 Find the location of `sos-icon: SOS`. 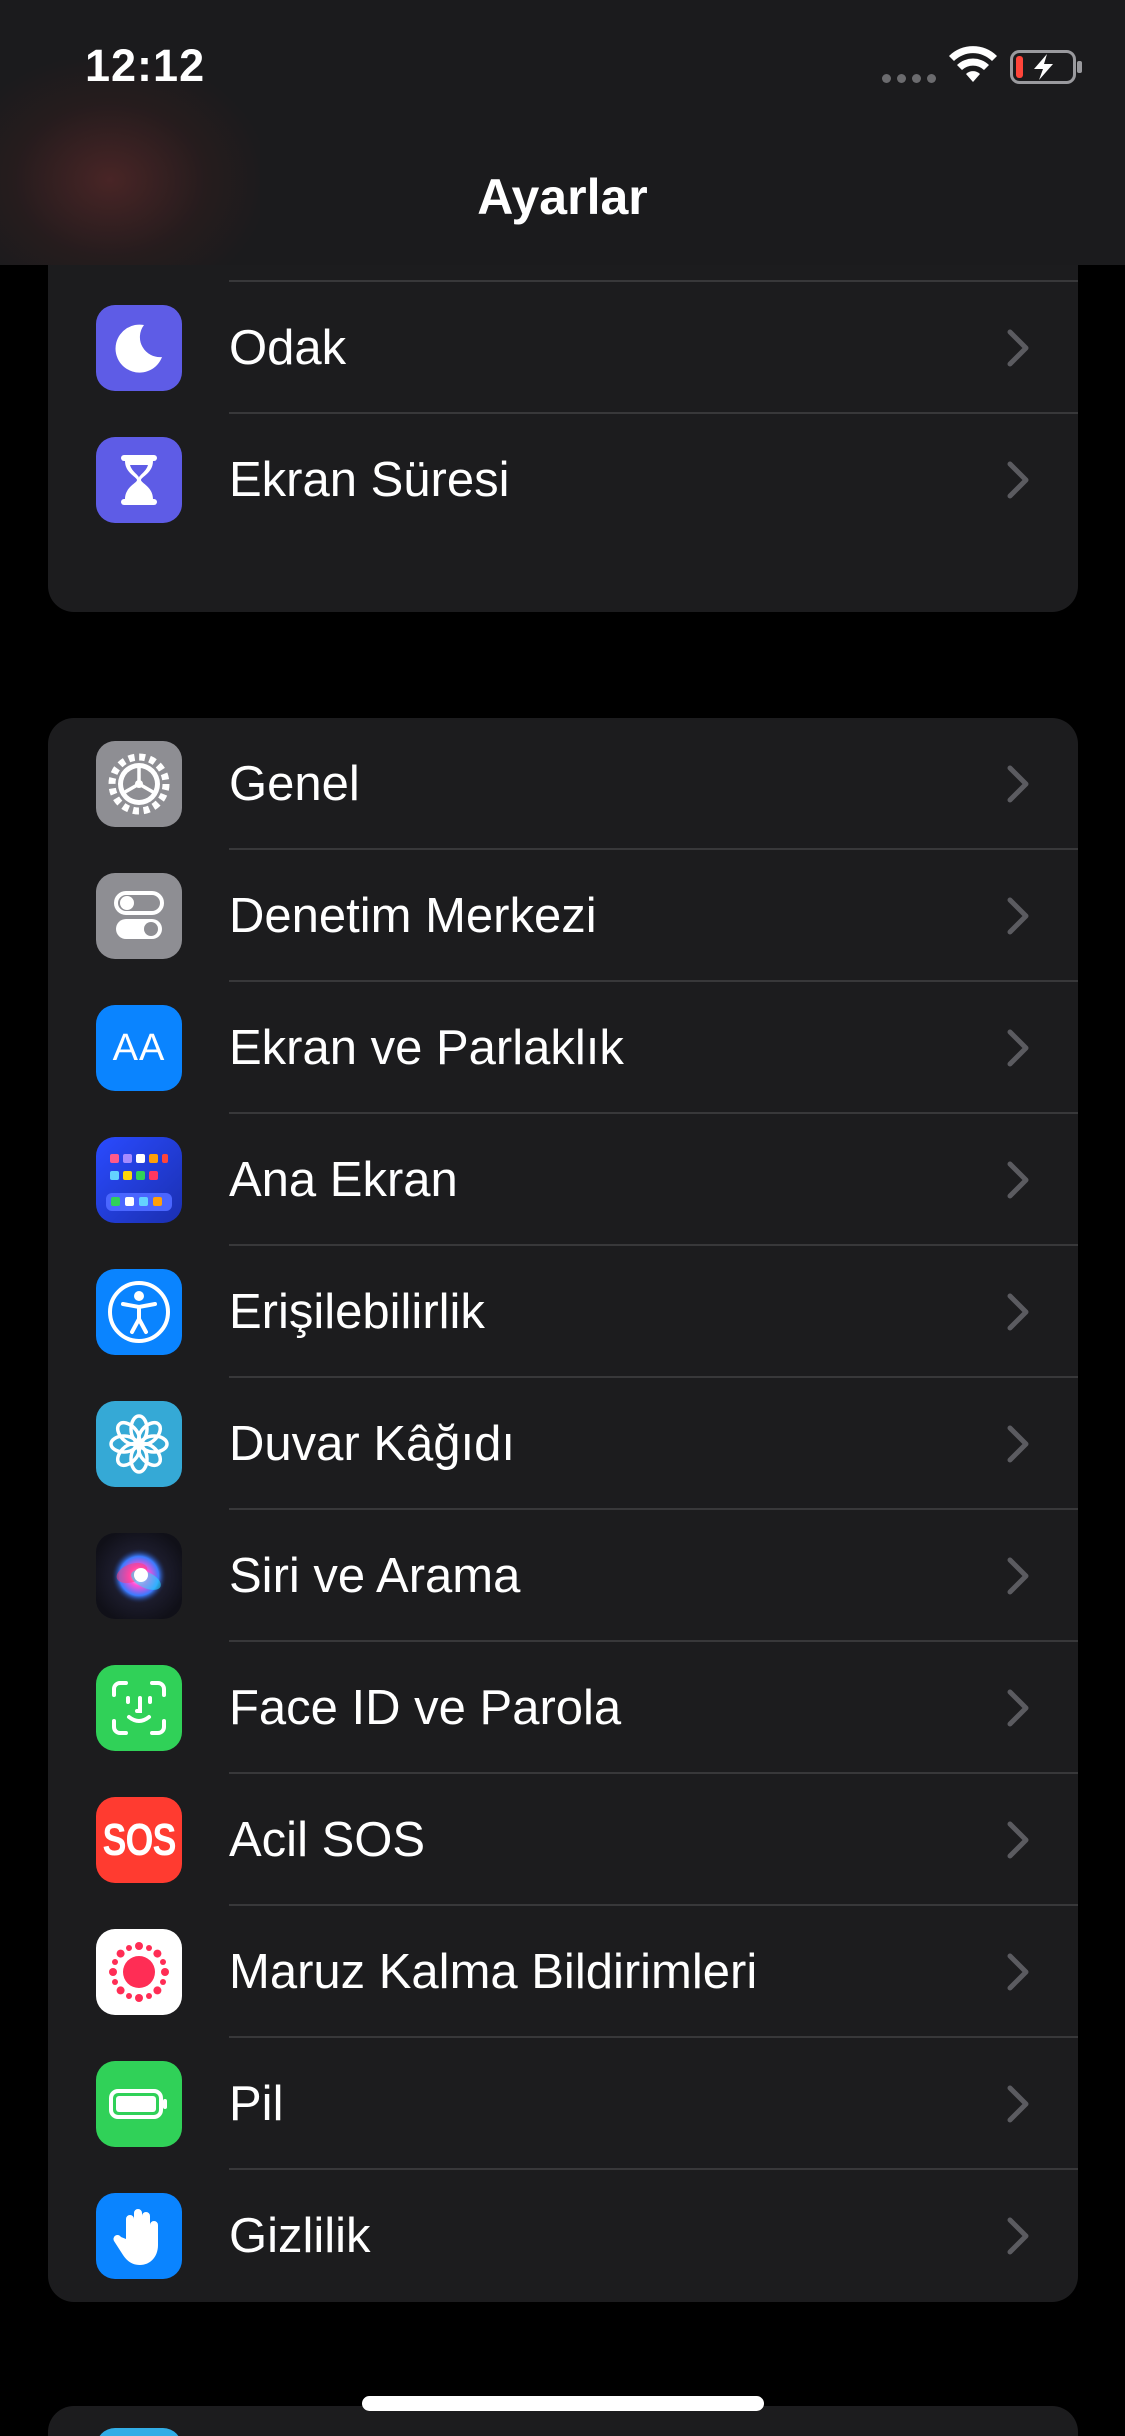

sos-icon: SOS is located at coordinates (139, 1840).